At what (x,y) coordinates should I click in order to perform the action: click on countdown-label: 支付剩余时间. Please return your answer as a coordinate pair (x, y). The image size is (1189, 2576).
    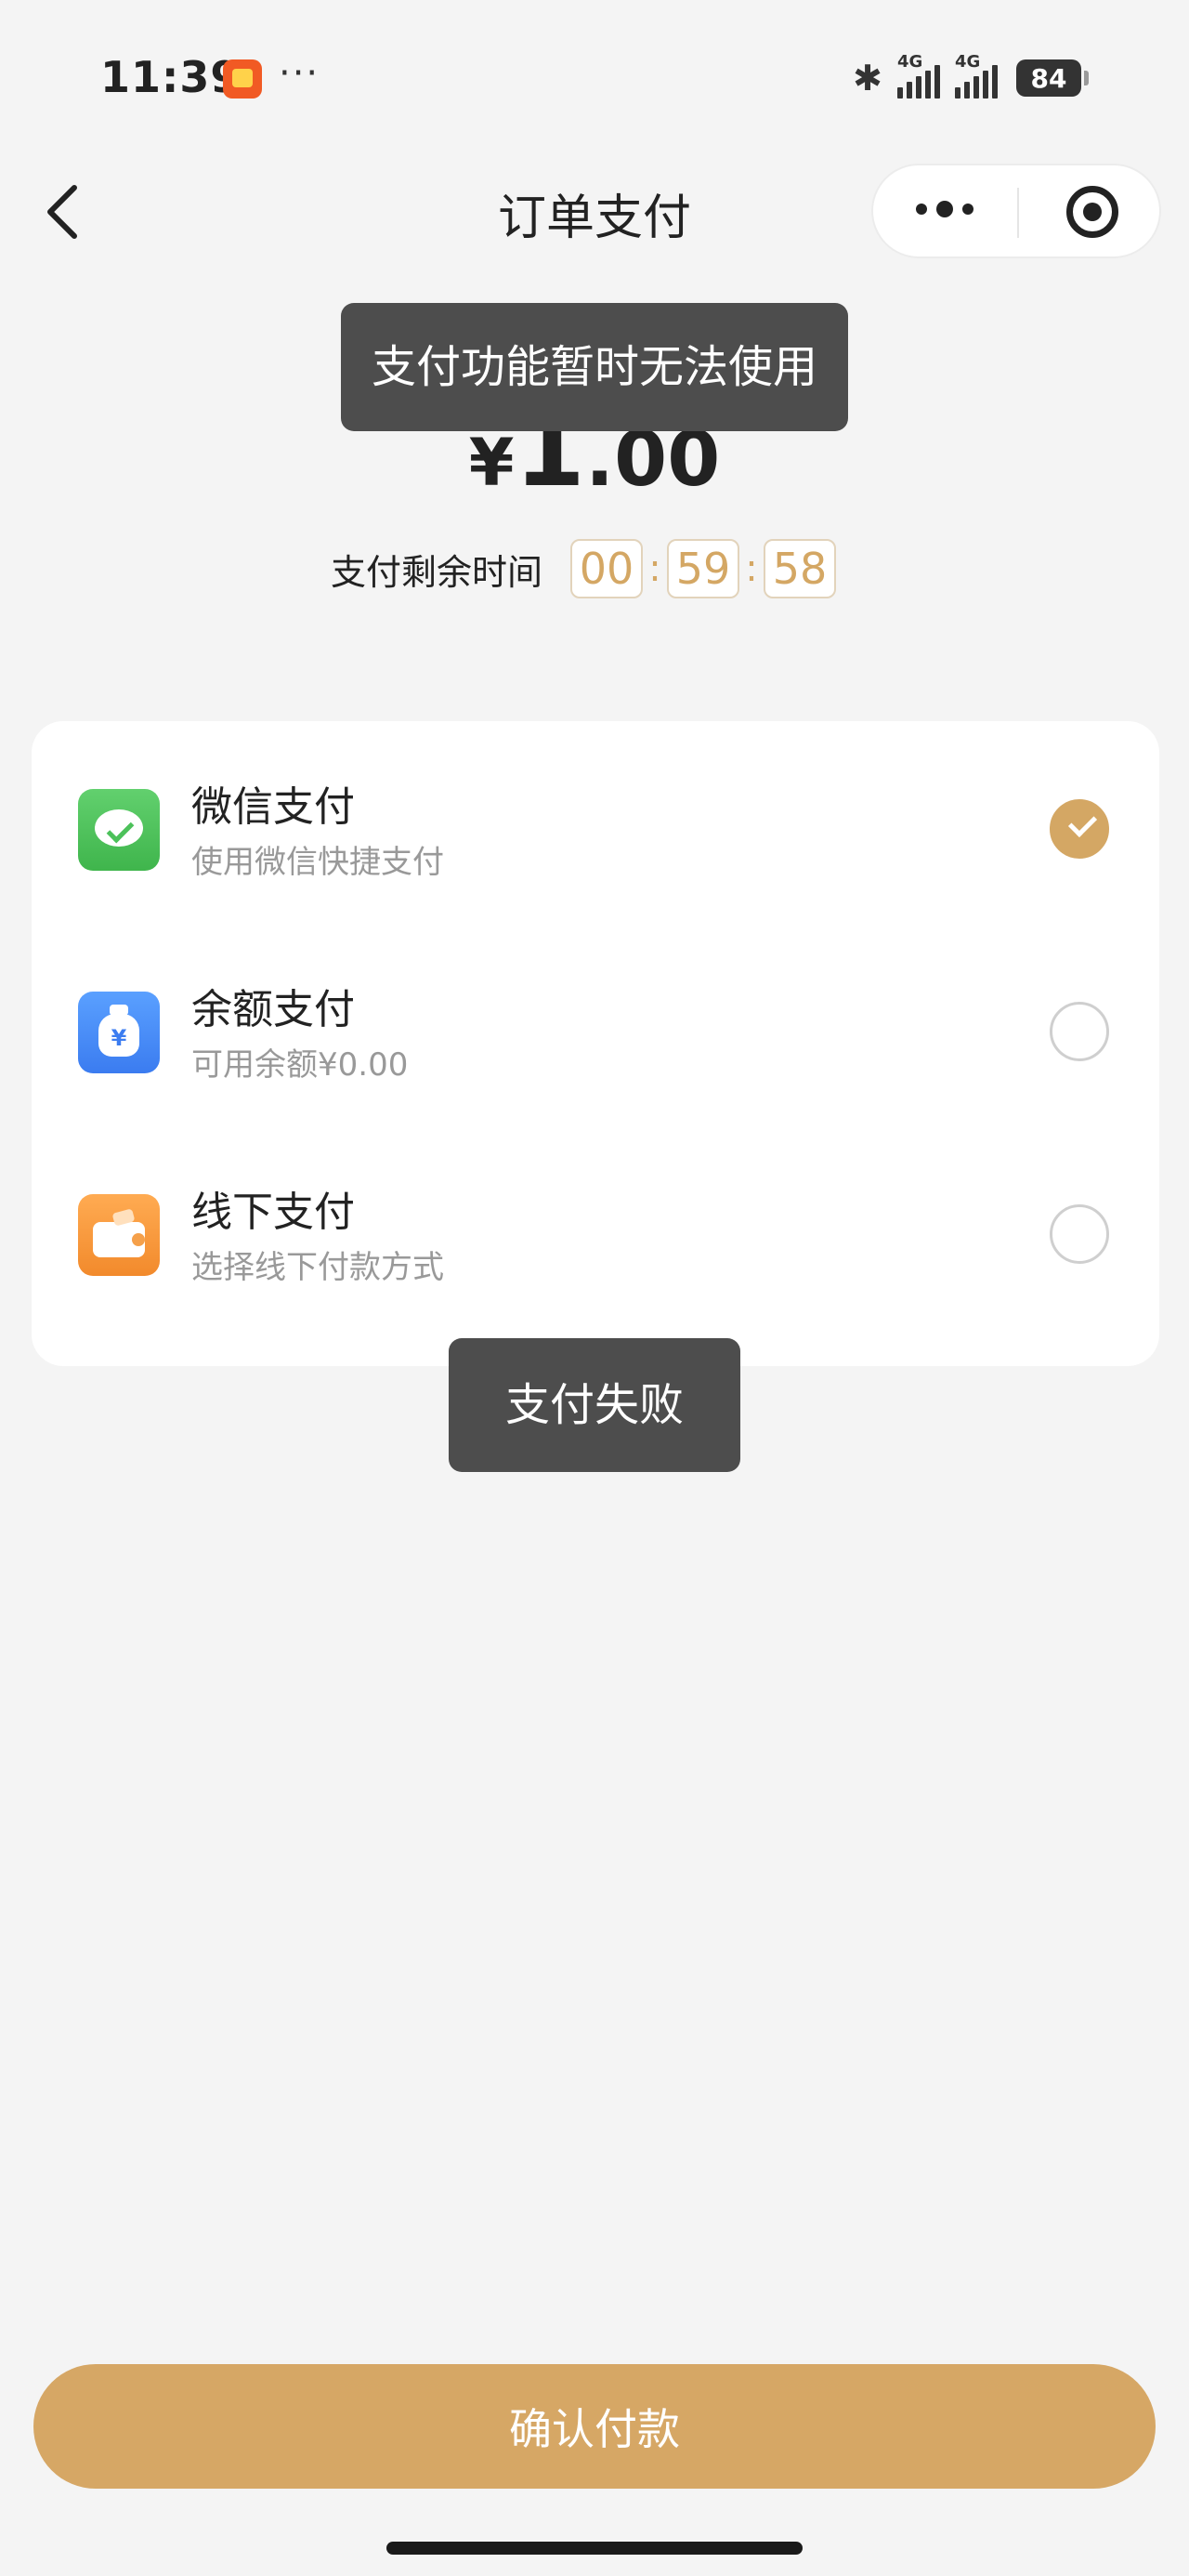
    Looking at the image, I should click on (437, 572).